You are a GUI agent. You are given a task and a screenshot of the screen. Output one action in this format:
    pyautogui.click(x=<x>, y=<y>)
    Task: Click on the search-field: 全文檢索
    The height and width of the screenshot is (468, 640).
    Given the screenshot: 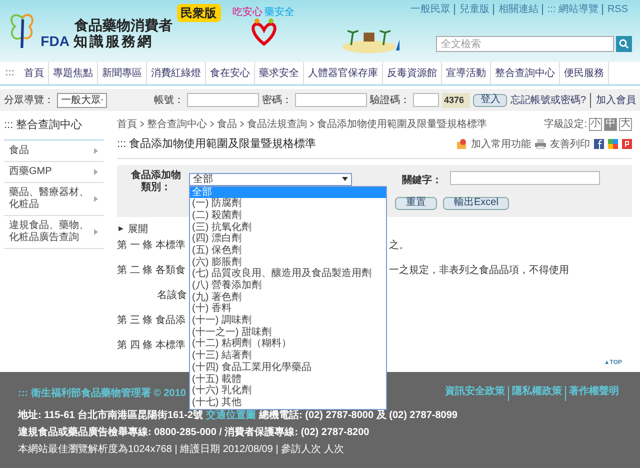 What is the action you would take?
    pyautogui.click(x=525, y=44)
    